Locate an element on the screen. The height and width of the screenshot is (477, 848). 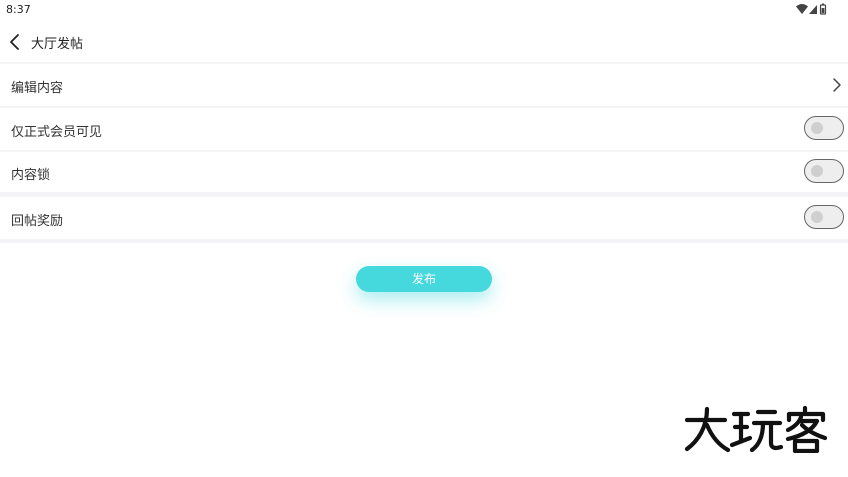
watermark-logo is located at coordinates (756, 429).